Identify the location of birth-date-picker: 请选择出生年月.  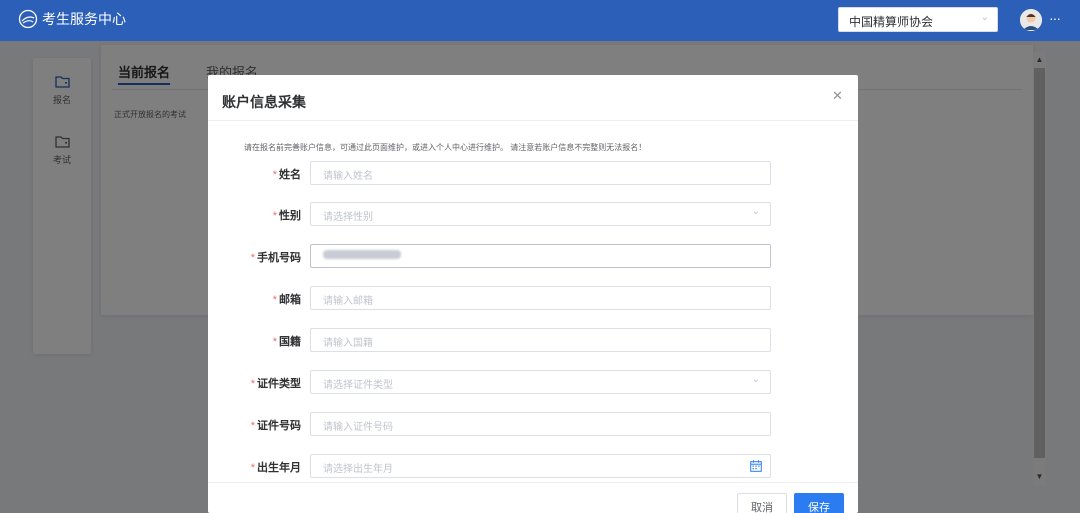
(540, 466).